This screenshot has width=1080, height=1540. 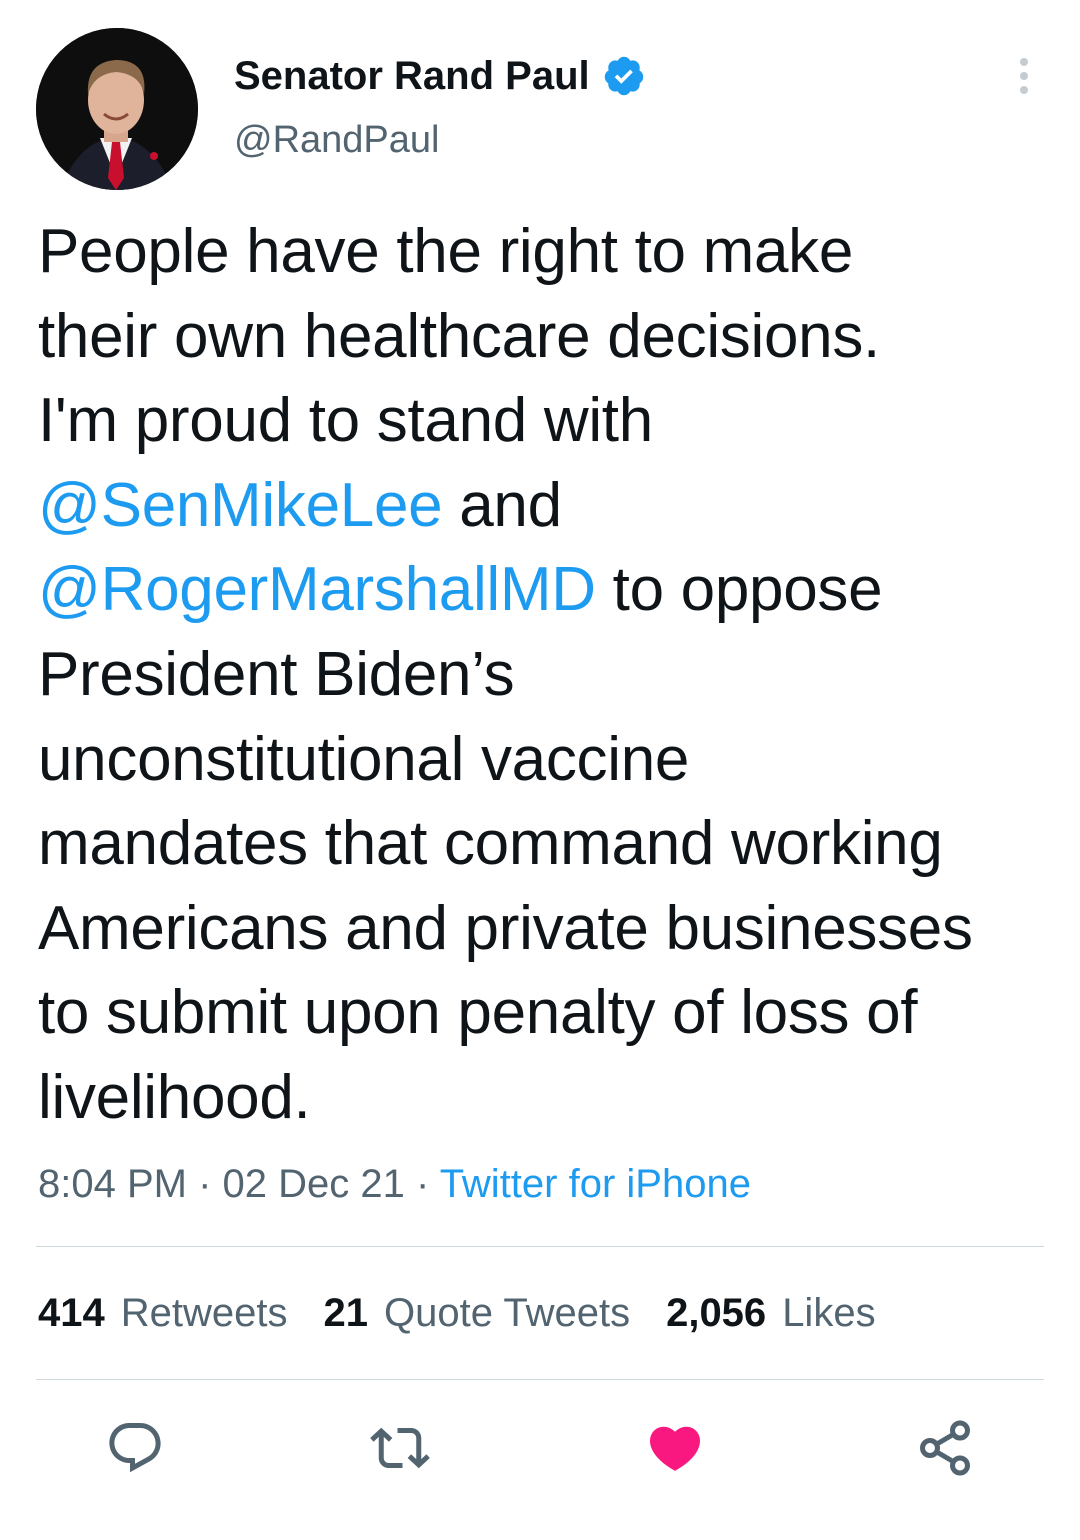 I want to click on tweet-time: 8:04 PM, so click(x=112, y=1184).